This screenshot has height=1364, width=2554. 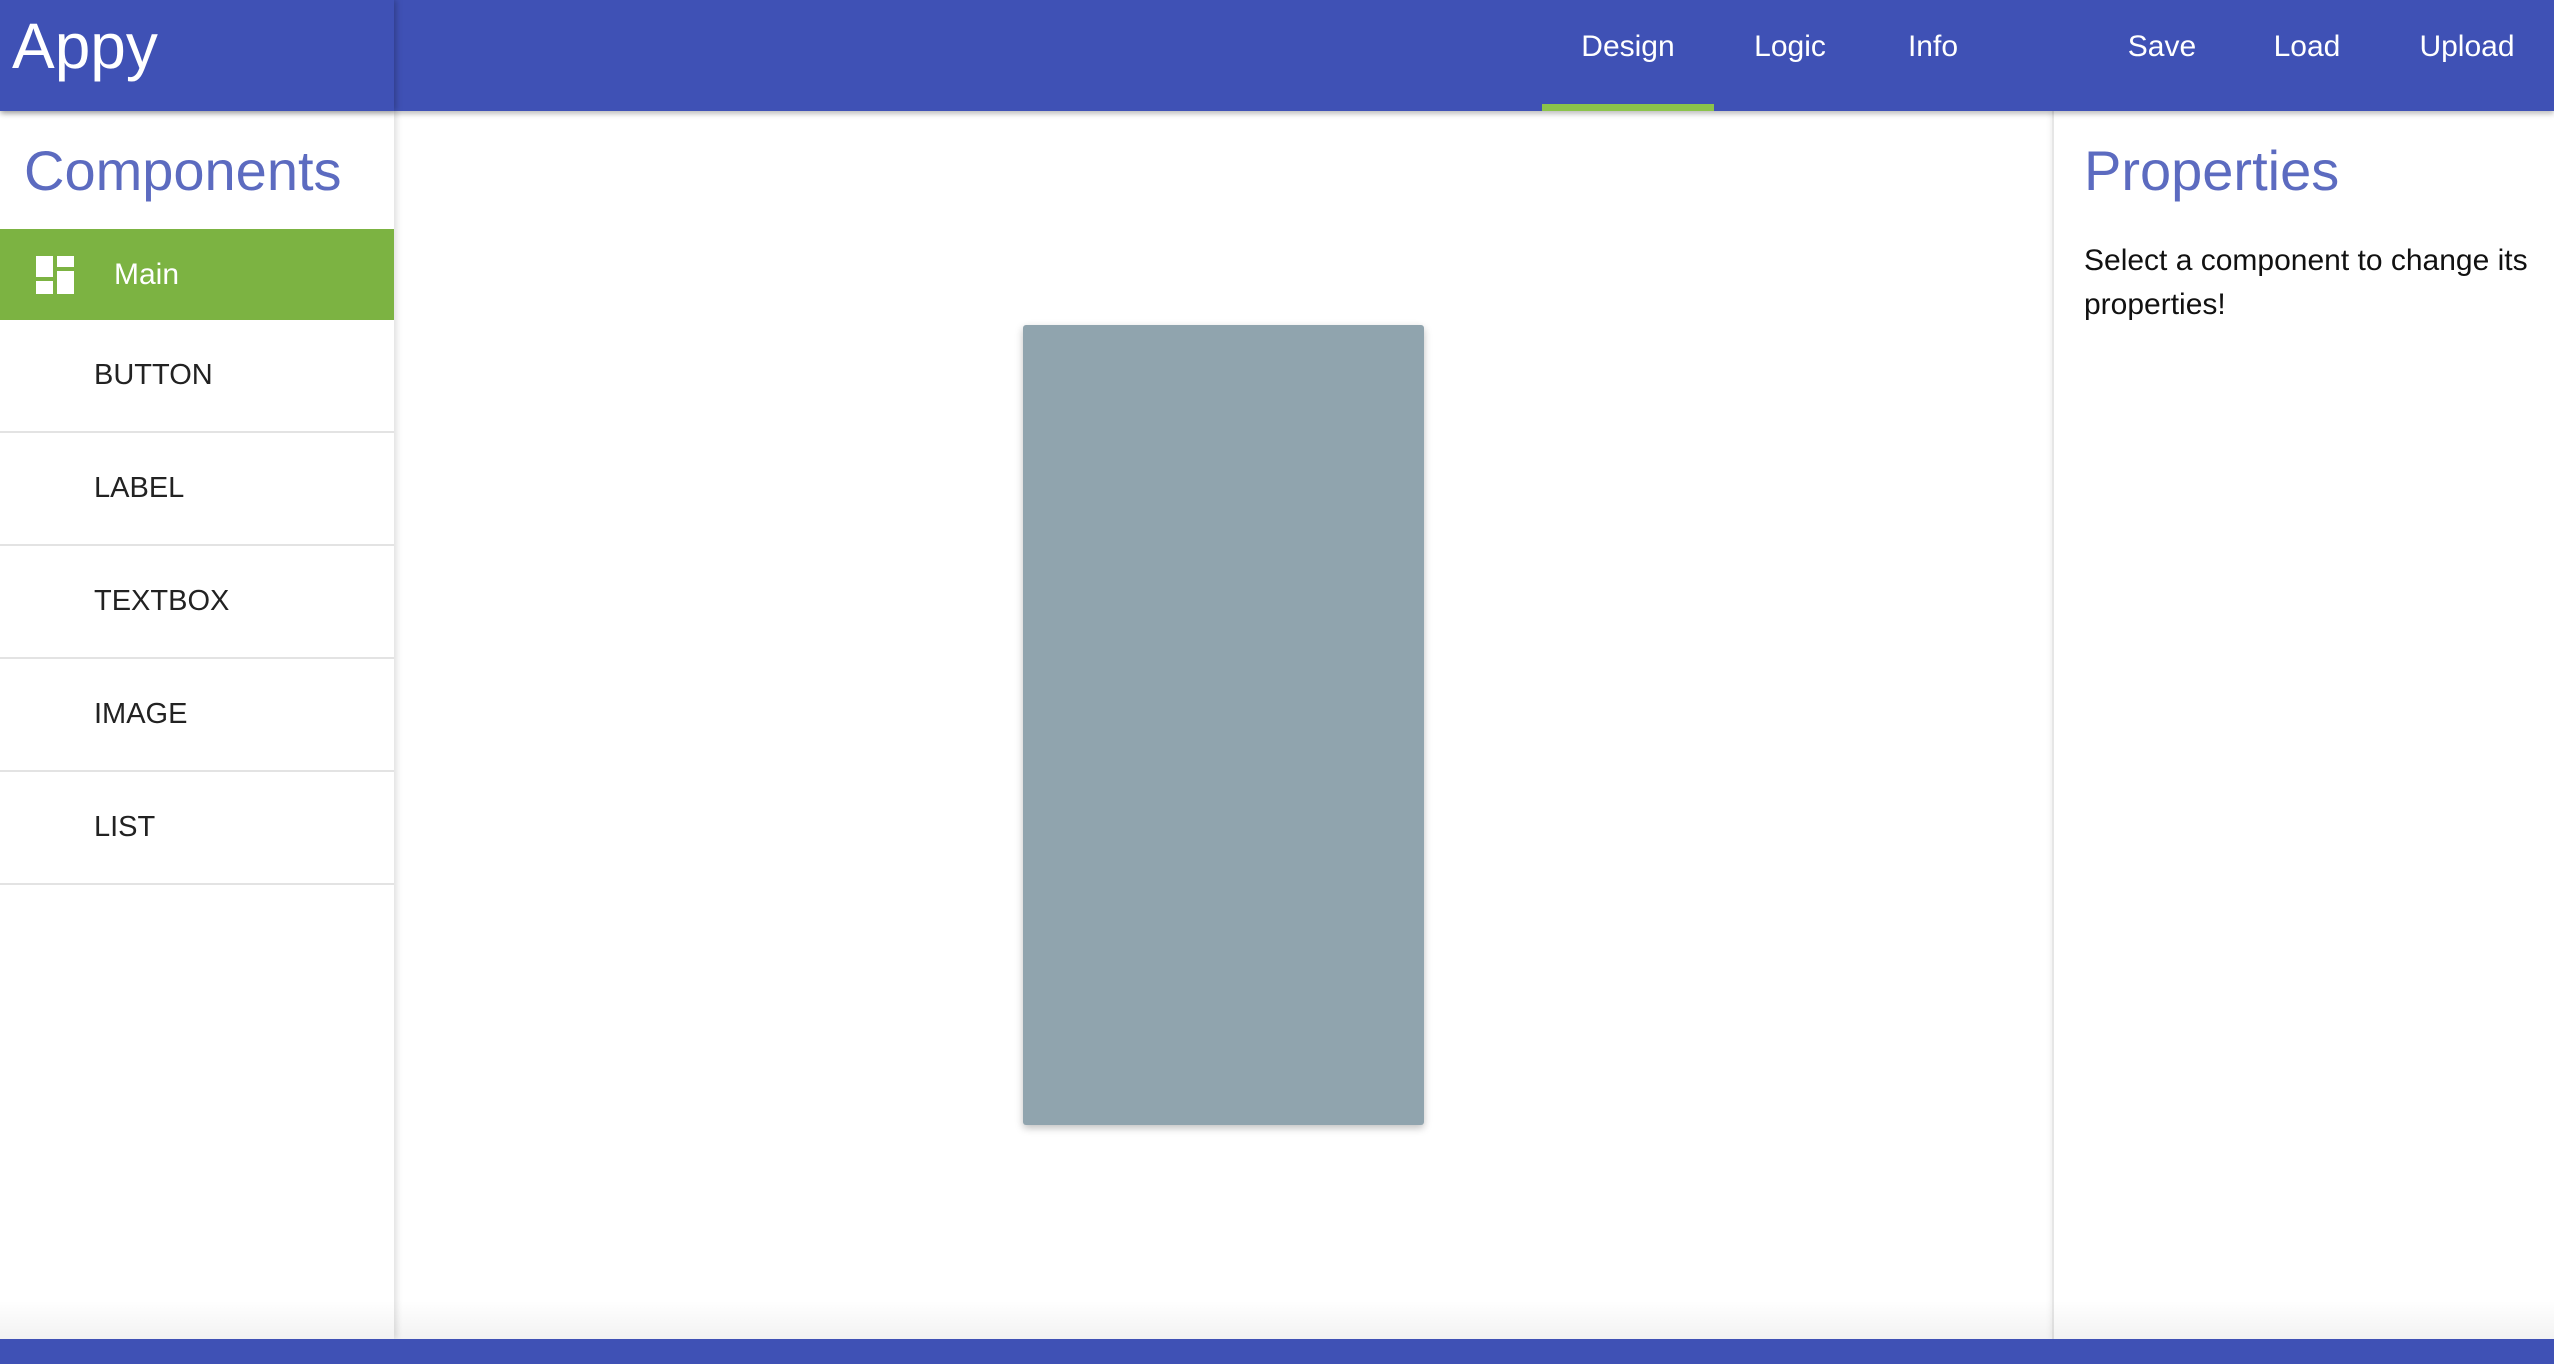 What do you see at coordinates (1933, 55) in the screenshot?
I see `tab-info: Info` at bounding box center [1933, 55].